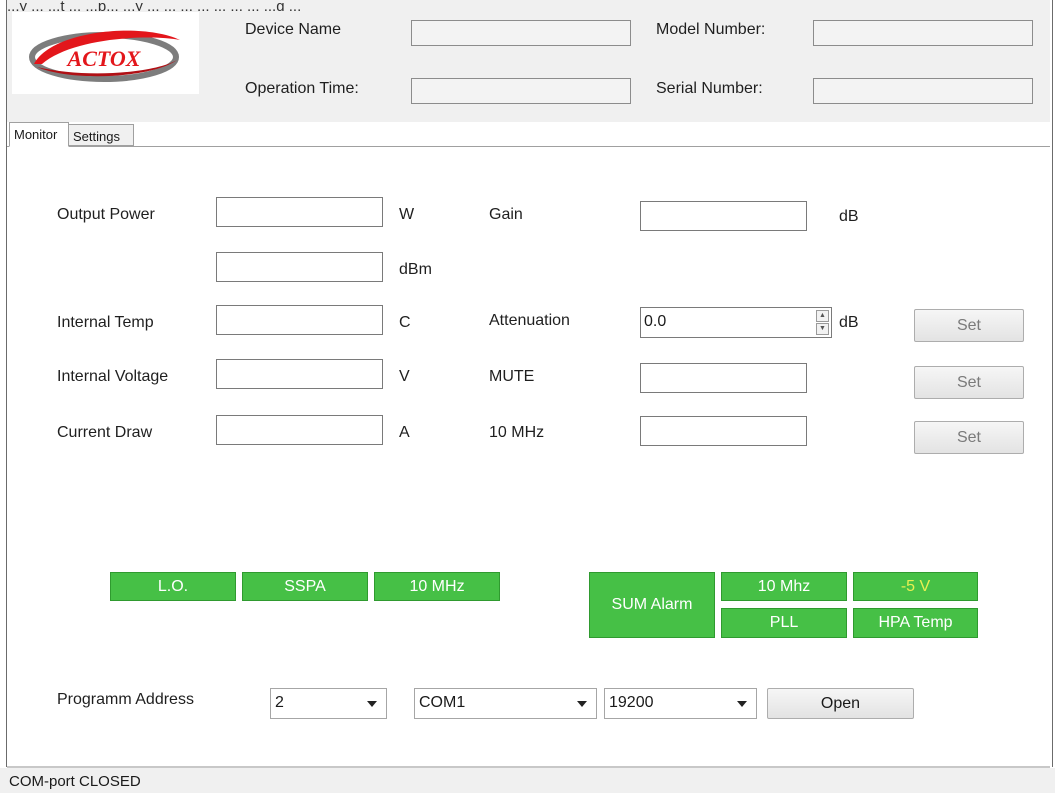 The image size is (1055, 793). Describe the element at coordinates (104, 58) in the screenshot. I see `logo-text: ACTOX` at that location.